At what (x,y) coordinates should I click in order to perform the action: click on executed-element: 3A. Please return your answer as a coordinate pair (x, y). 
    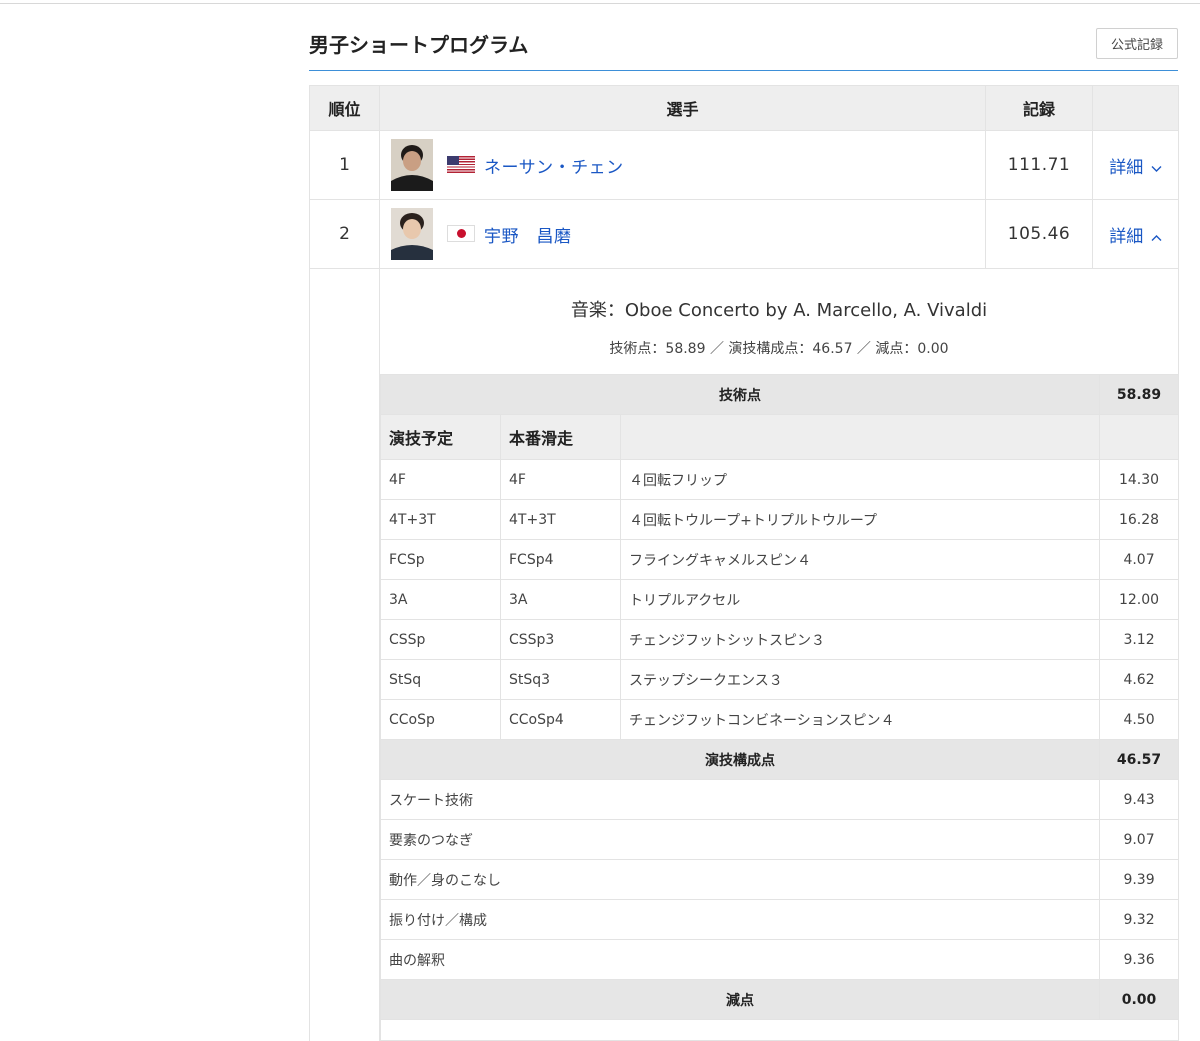
    Looking at the image, I should click on (561, 600).